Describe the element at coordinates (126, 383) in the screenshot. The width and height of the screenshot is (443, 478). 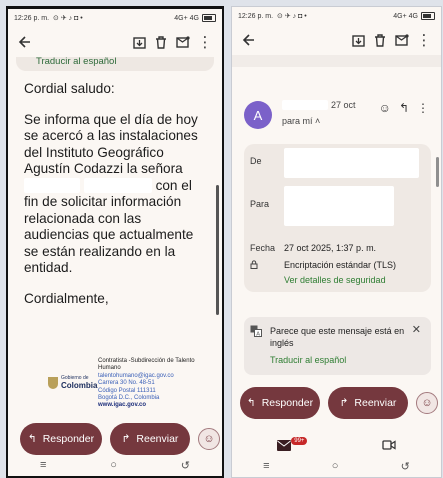
I see `signature-address: Carrera 30 No. 48-51` at that location.